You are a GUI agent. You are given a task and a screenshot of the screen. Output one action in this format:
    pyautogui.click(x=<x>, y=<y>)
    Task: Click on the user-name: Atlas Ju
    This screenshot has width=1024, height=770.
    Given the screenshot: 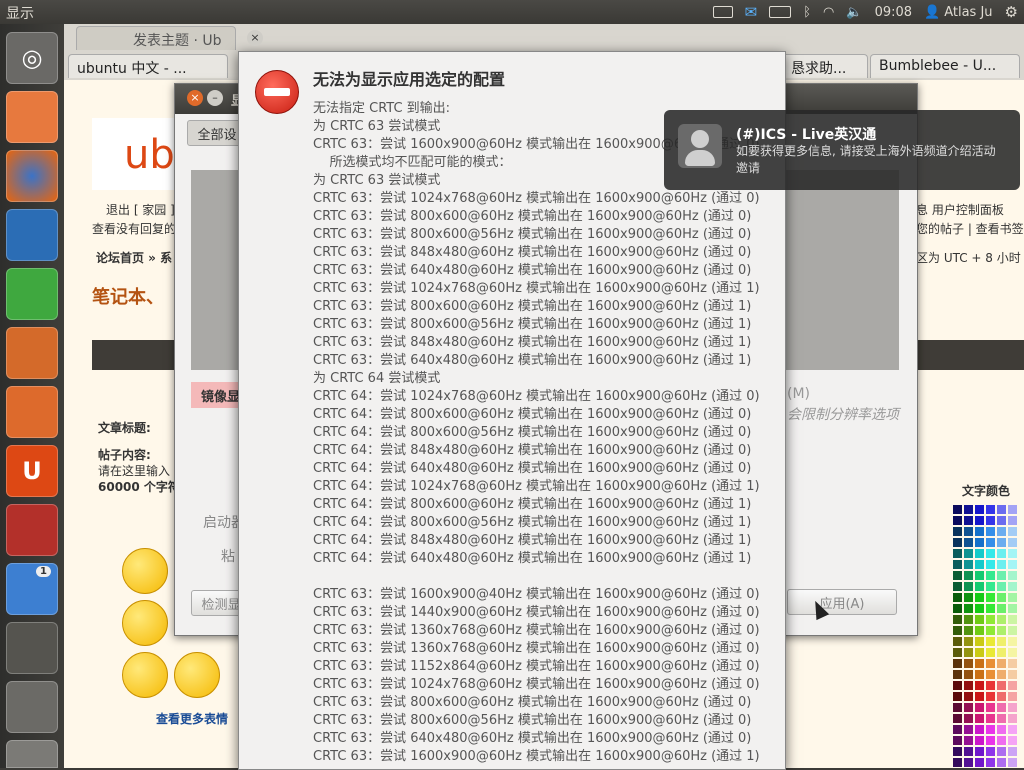 What is the action you would take?
    pyautogui.click(x=968, y=12)
    